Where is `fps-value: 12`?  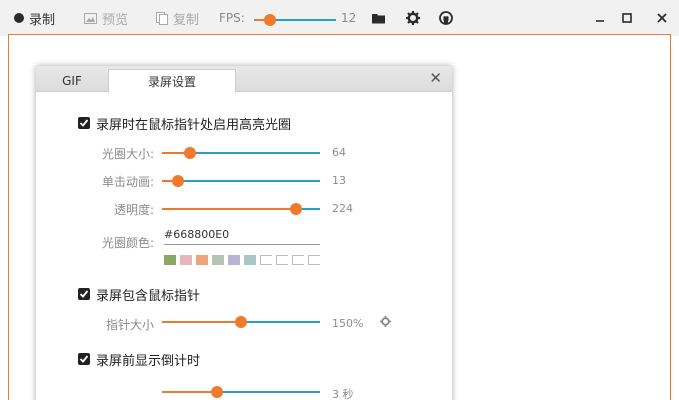 fps-value: 12 is located at coordinates (349, 18).